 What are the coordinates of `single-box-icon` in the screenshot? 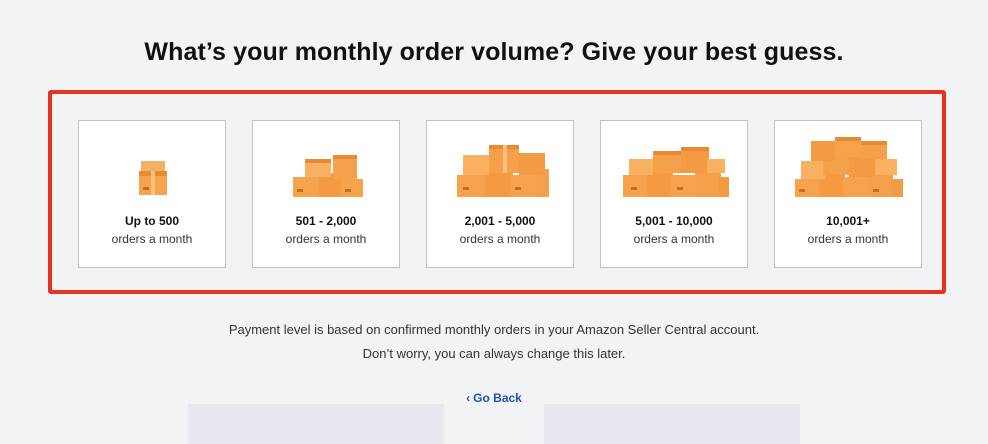 It's located at (153, 178).